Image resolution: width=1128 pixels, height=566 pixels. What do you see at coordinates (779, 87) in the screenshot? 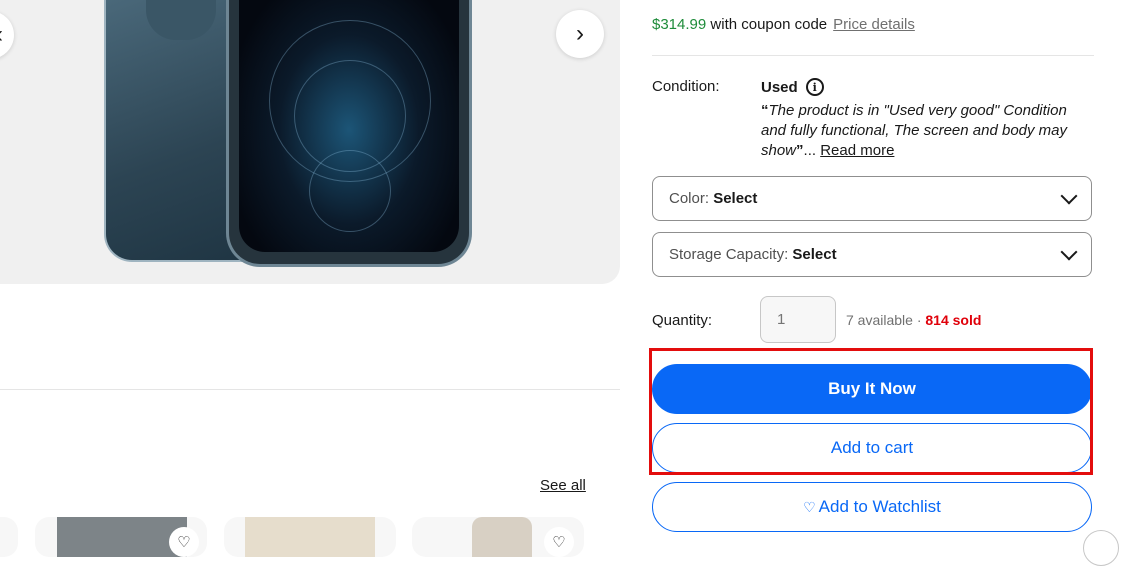
I see `condition-text: Used` at bounding box center [779, 87].